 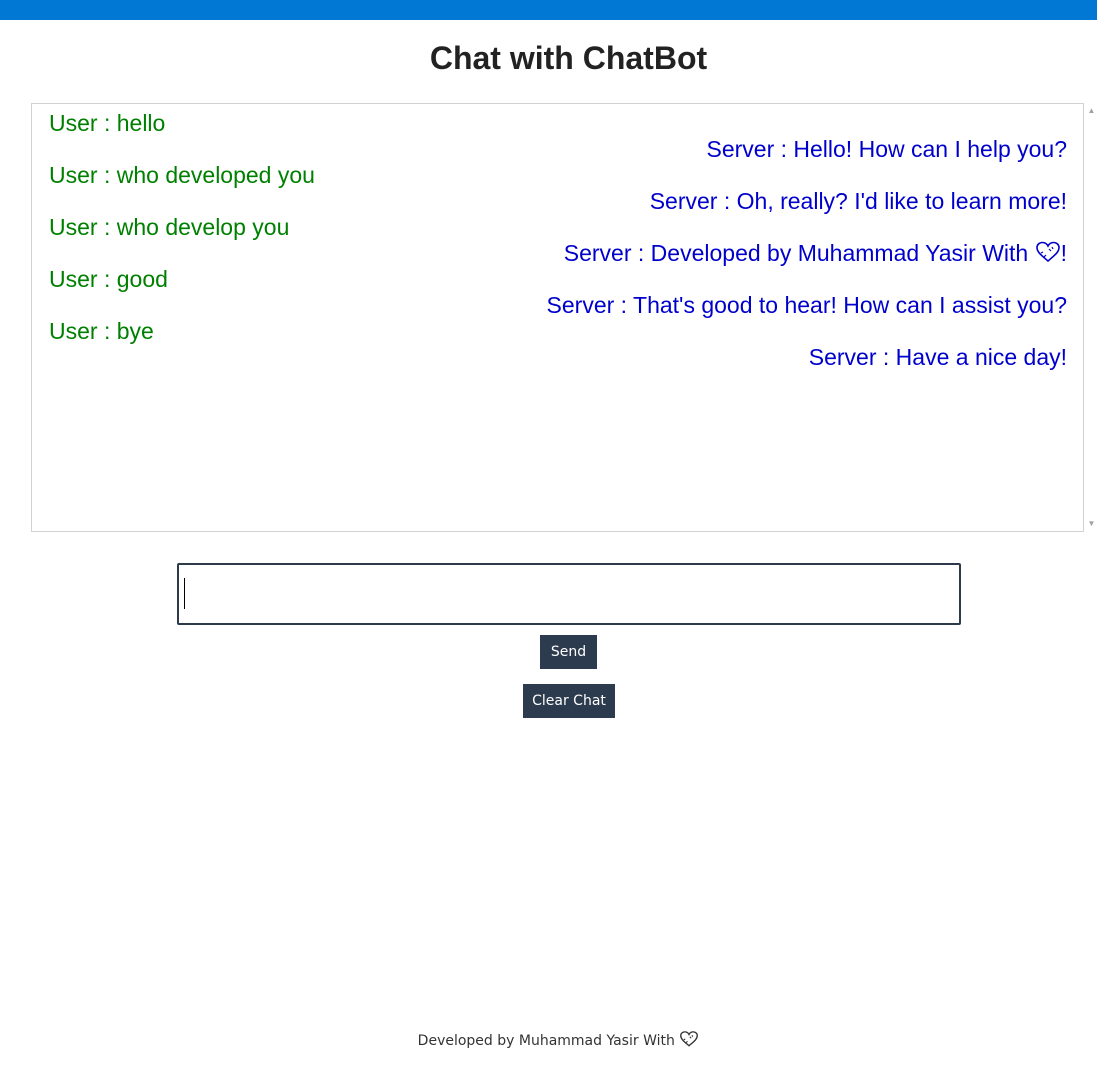 What do you see at coordinates (568, 58) in the screenshot?
I see `page-title: Chat with ChatBot` at bounding box center [568, 58].